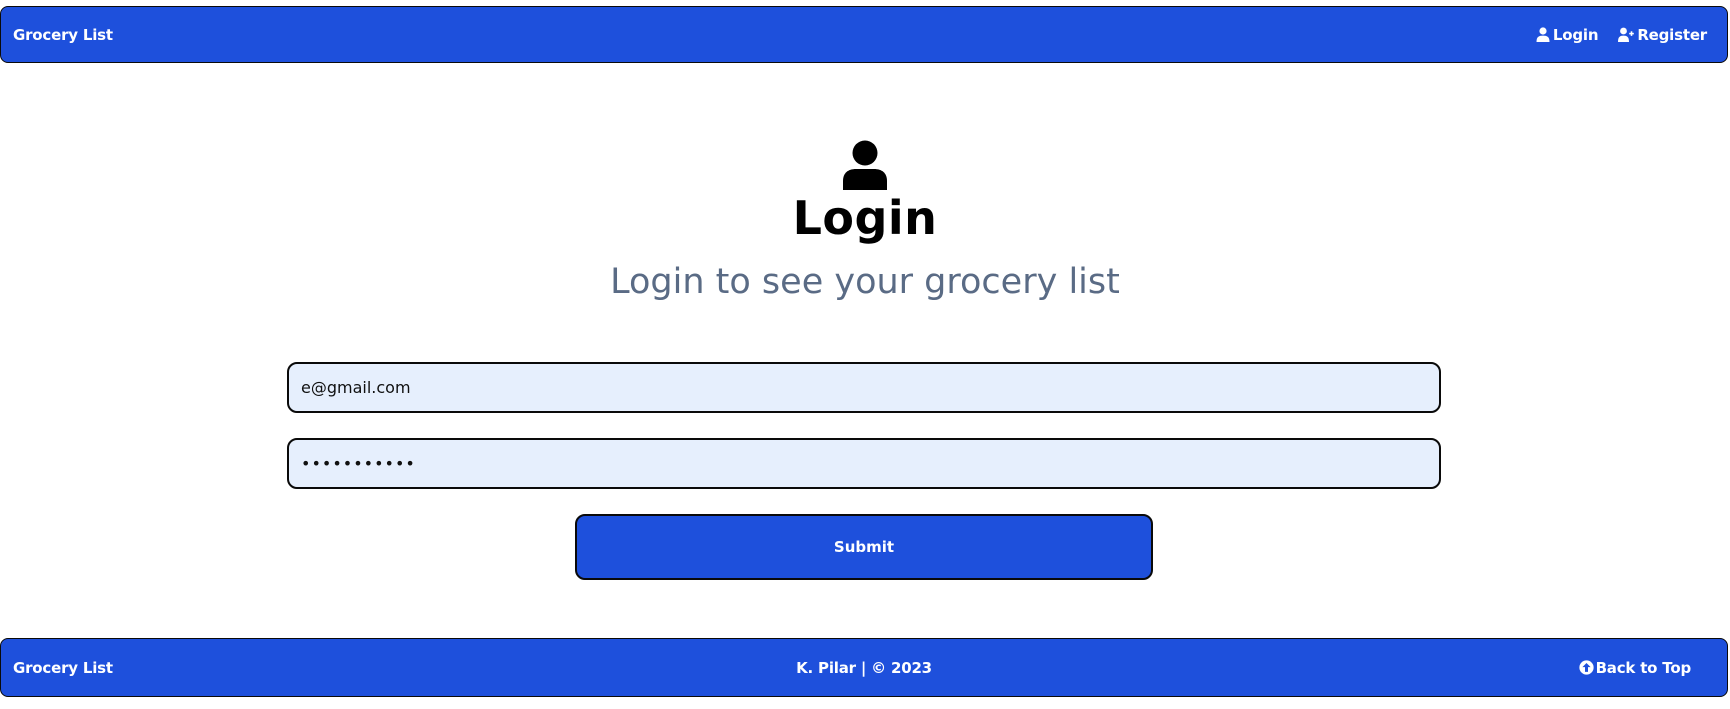  I want to click on nav-login-link: Login, so click(1567, 34).